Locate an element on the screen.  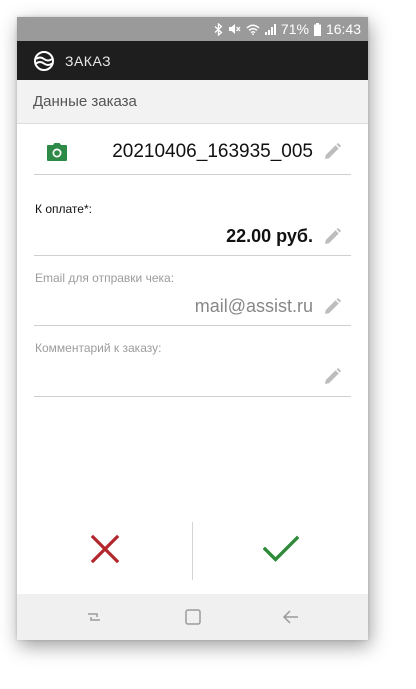
assist-logo-icon is located at coordinates (44, 61).